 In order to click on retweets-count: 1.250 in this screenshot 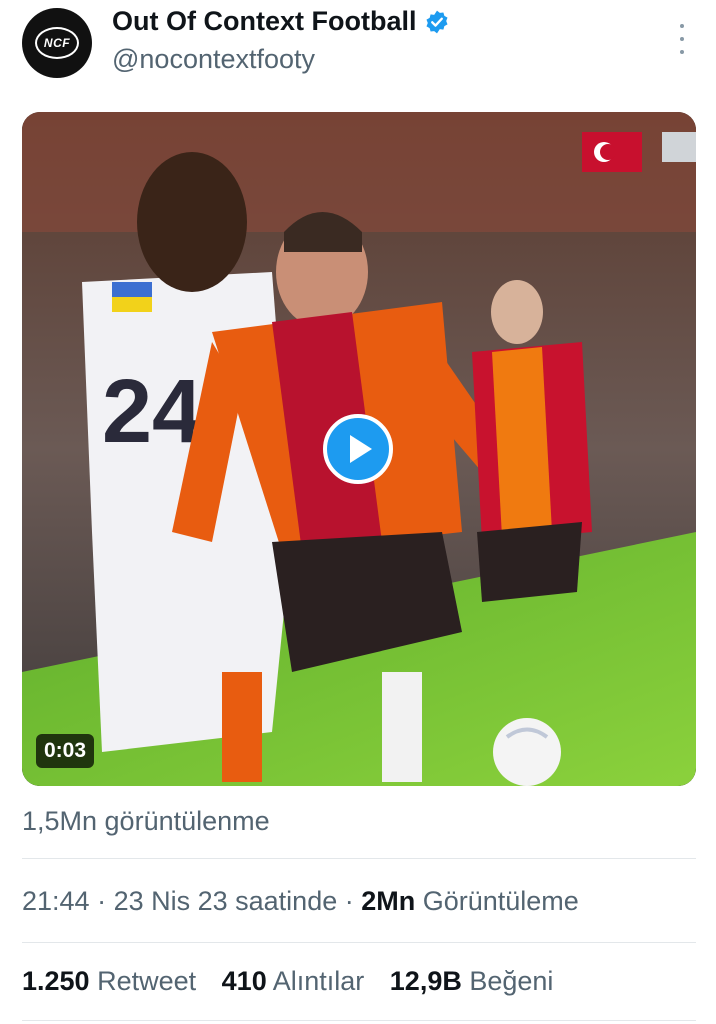, I will do `click(56, 981)`.